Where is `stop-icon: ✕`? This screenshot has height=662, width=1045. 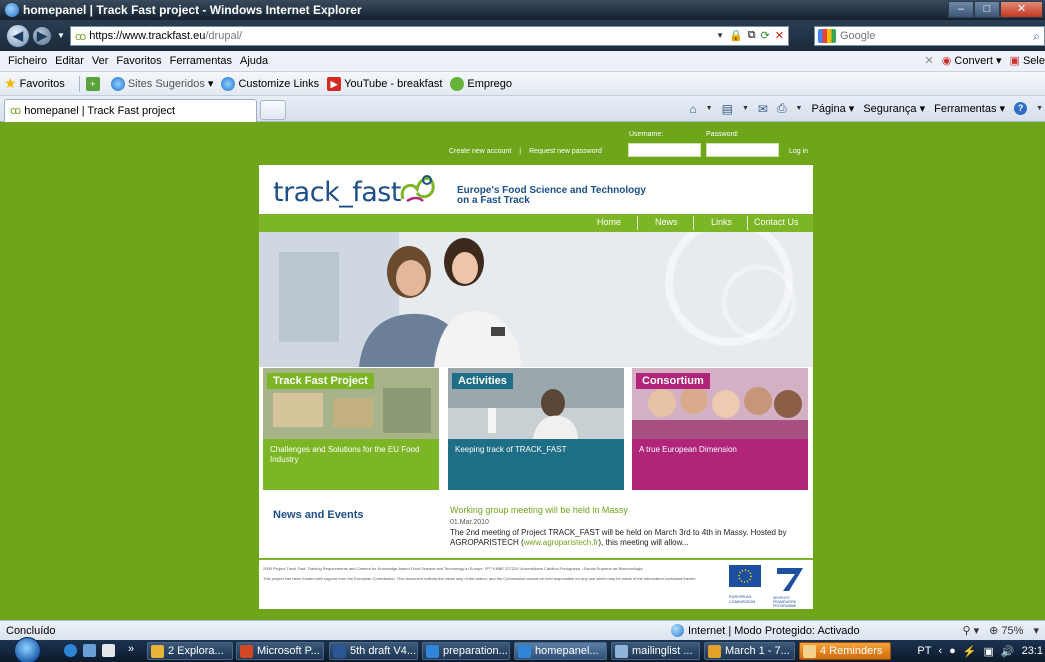 stop-icon: ✕ is located at coordinates (779, 36).